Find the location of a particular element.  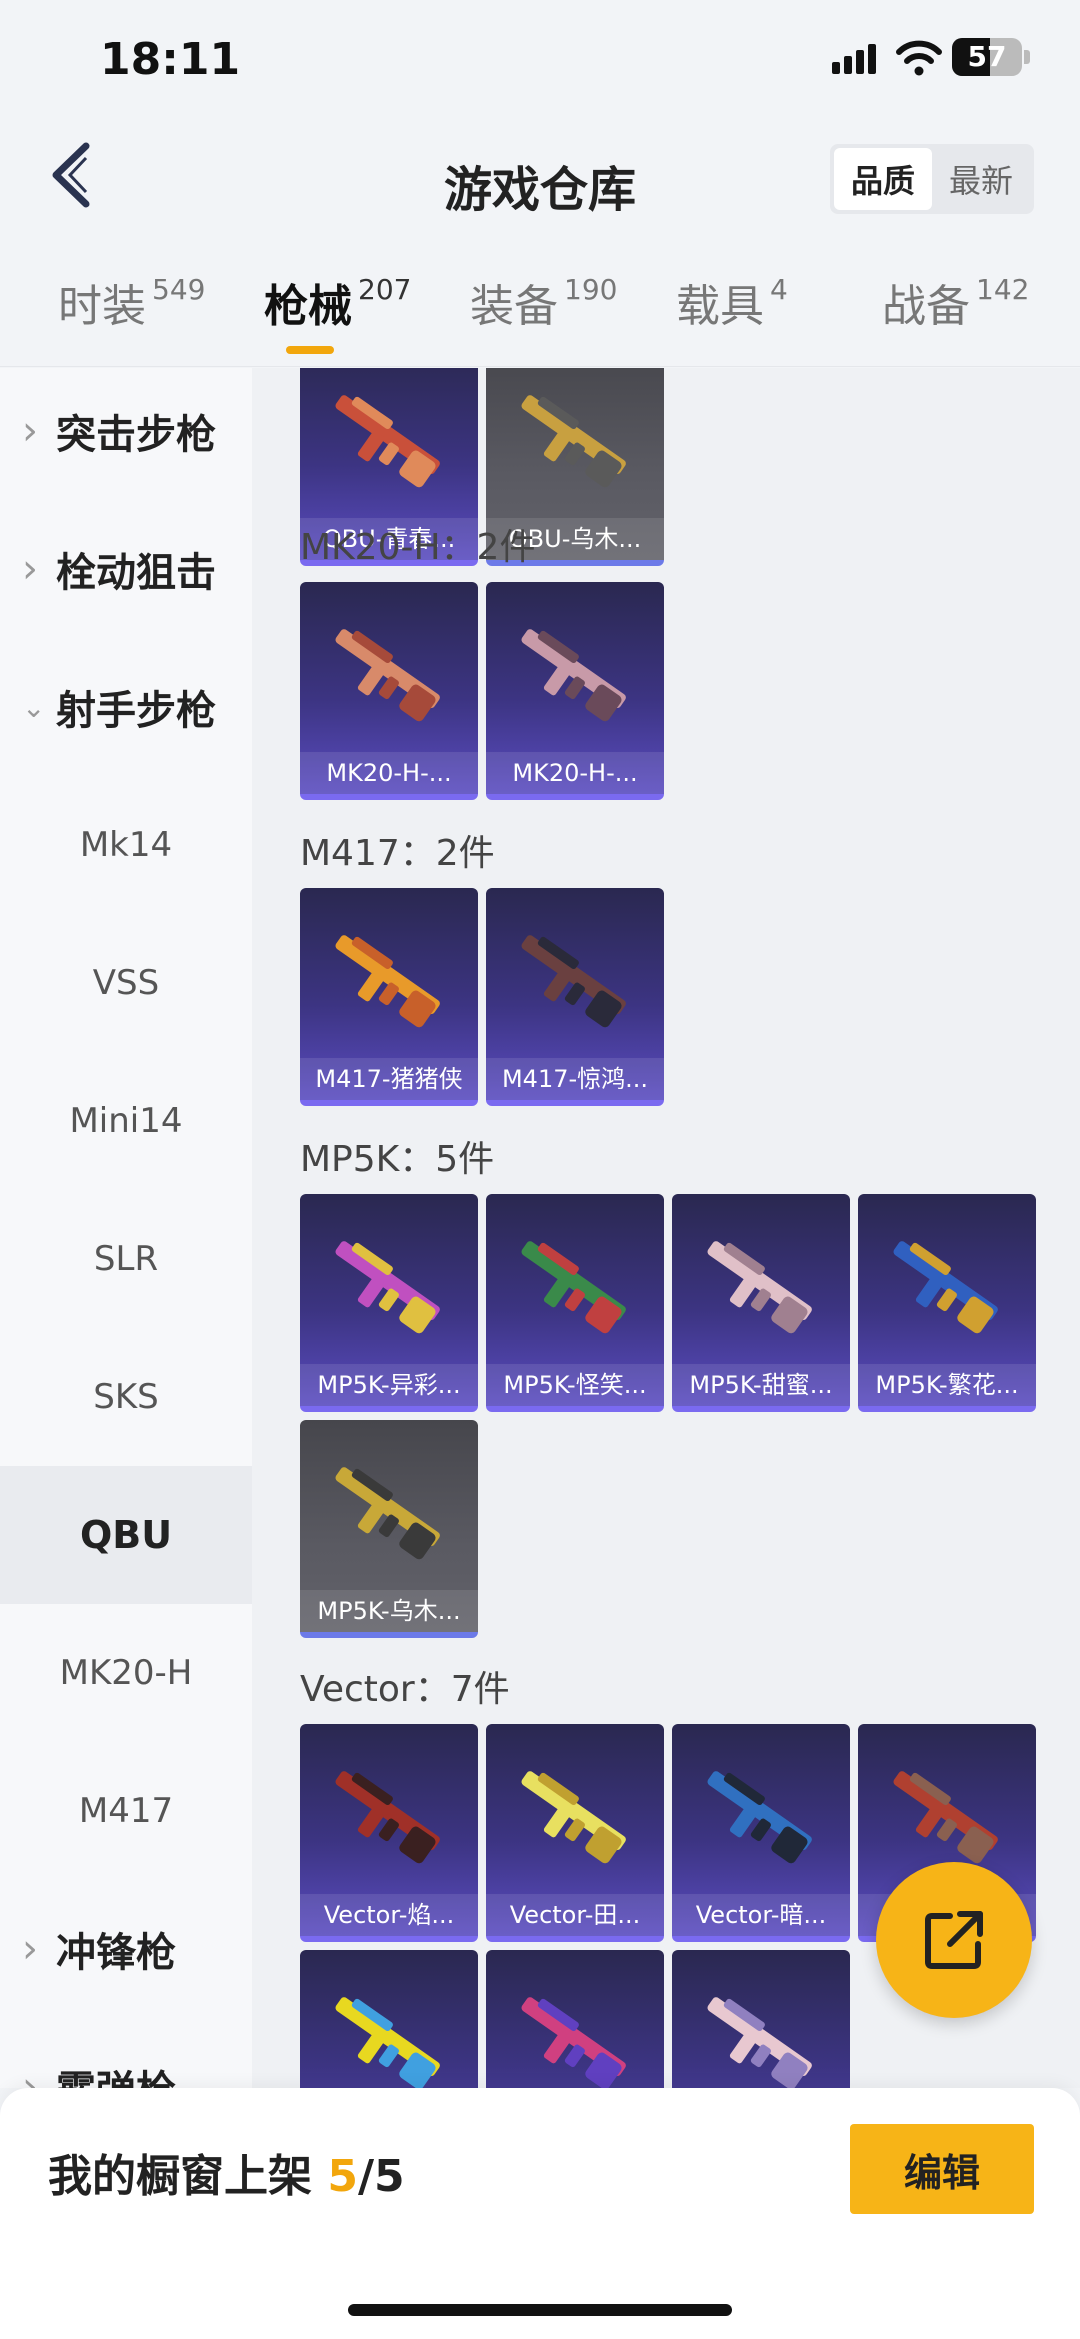

sidebar-item: › 冲锋枪 is located at coordinates (126, 1949).